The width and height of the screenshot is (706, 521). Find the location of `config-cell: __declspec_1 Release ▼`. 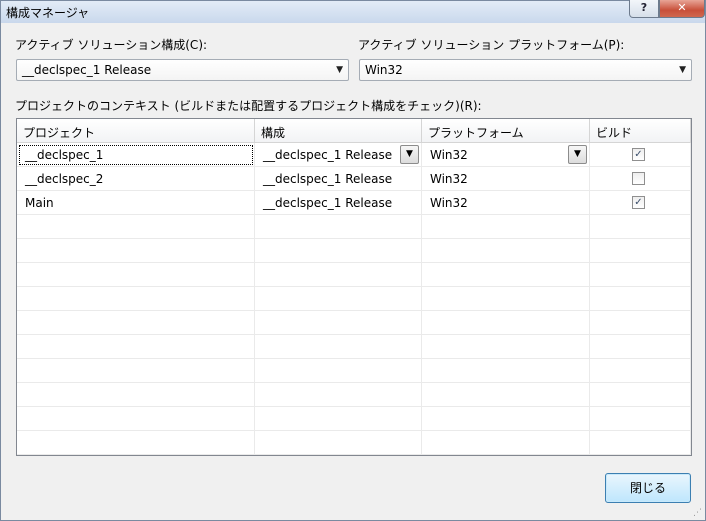

config-cell: __declspec_1 Release ▼ is located at coordinates (338, 155).